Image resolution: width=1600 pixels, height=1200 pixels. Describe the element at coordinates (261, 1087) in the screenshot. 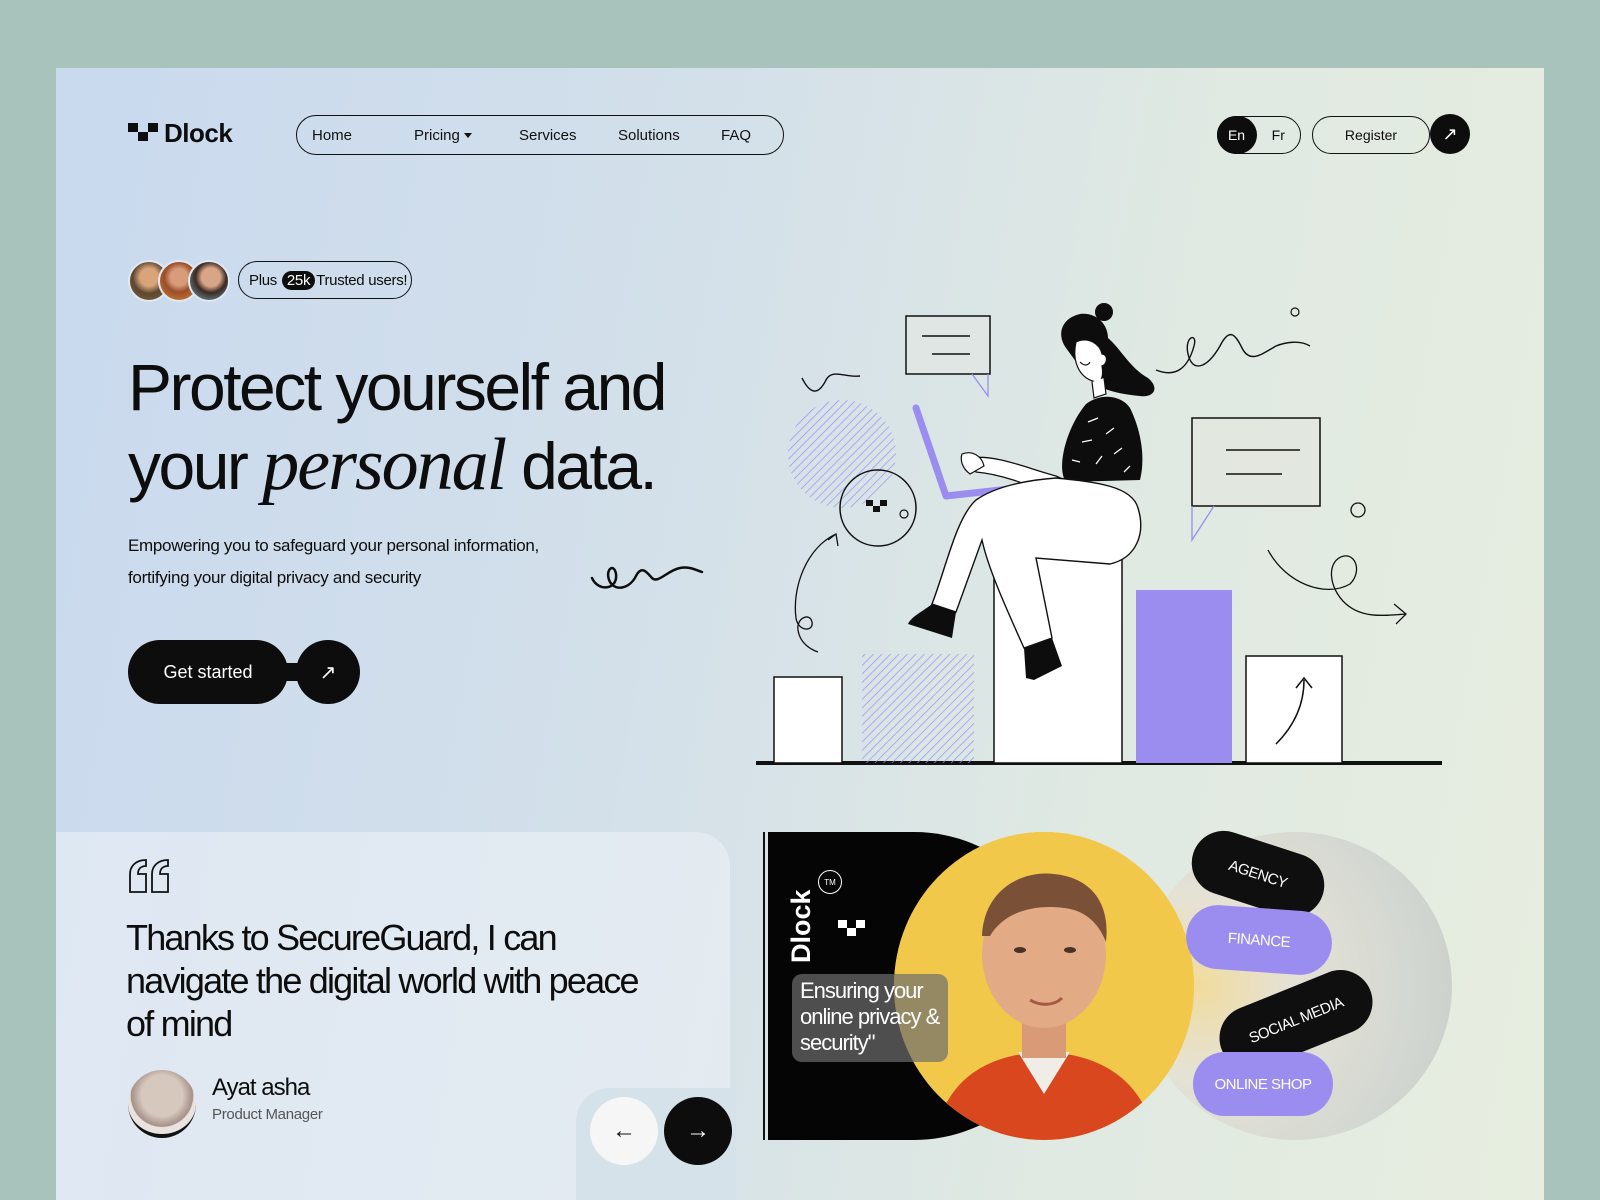

I see `author-name: Ayat asha` at that location.